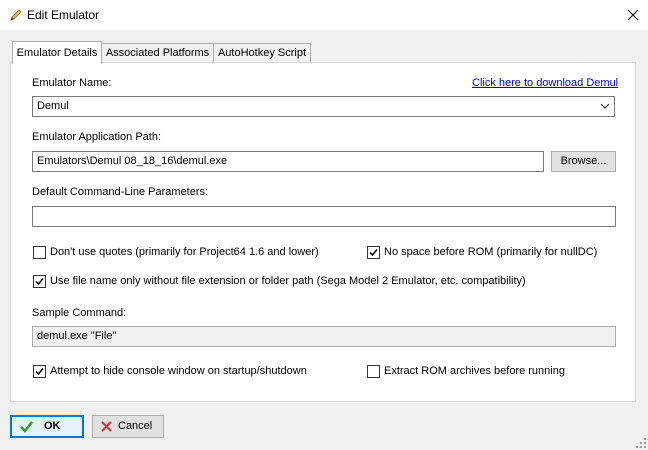 The height and width of the screenshot is (450, 648). I want to click on emulator-name-combo: Demul, so click(323, 106).